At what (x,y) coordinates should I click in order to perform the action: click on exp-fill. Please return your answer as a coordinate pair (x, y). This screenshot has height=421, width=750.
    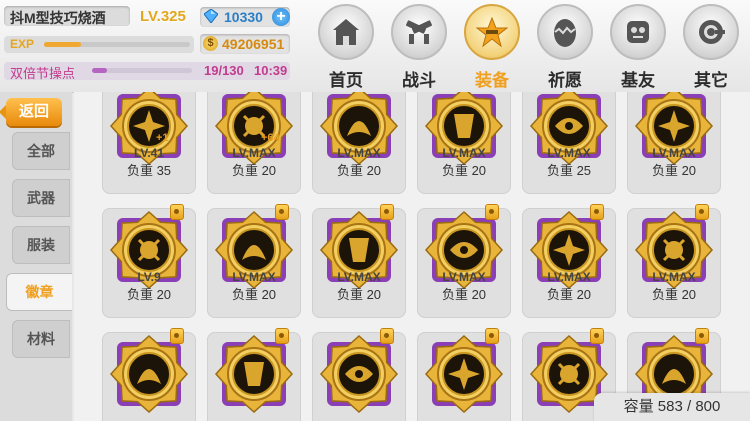
    Looking at the image, I should click on (62, 44).